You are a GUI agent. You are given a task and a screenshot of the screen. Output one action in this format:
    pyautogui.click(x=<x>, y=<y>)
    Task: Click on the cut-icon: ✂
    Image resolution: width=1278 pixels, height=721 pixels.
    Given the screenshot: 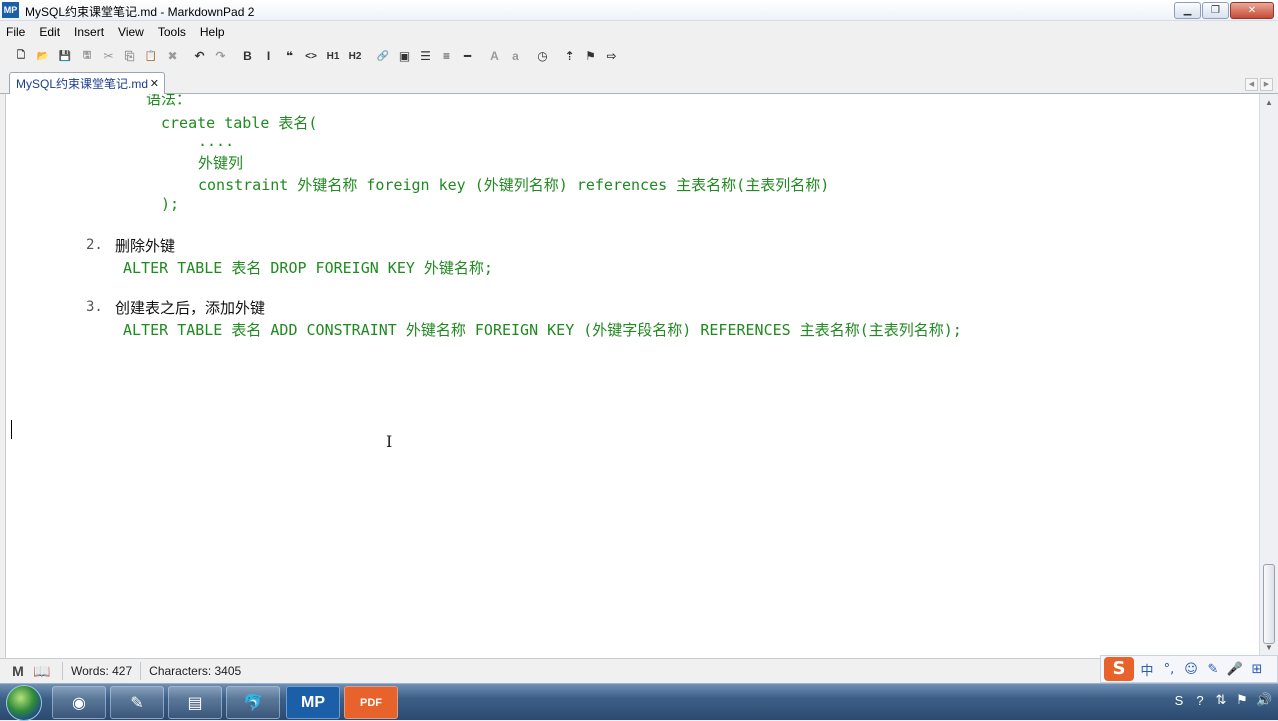 What is the action you would take?
    pyautogui.click(x=108, y=56)
    